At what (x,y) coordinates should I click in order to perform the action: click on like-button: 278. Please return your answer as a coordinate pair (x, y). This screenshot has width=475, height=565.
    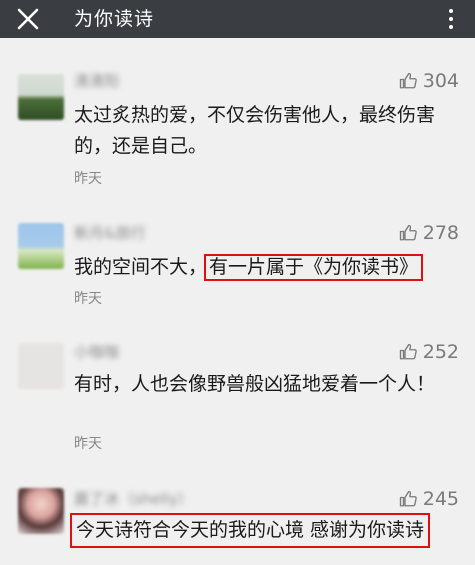
    Looking at the image, I should click on (429, 233).